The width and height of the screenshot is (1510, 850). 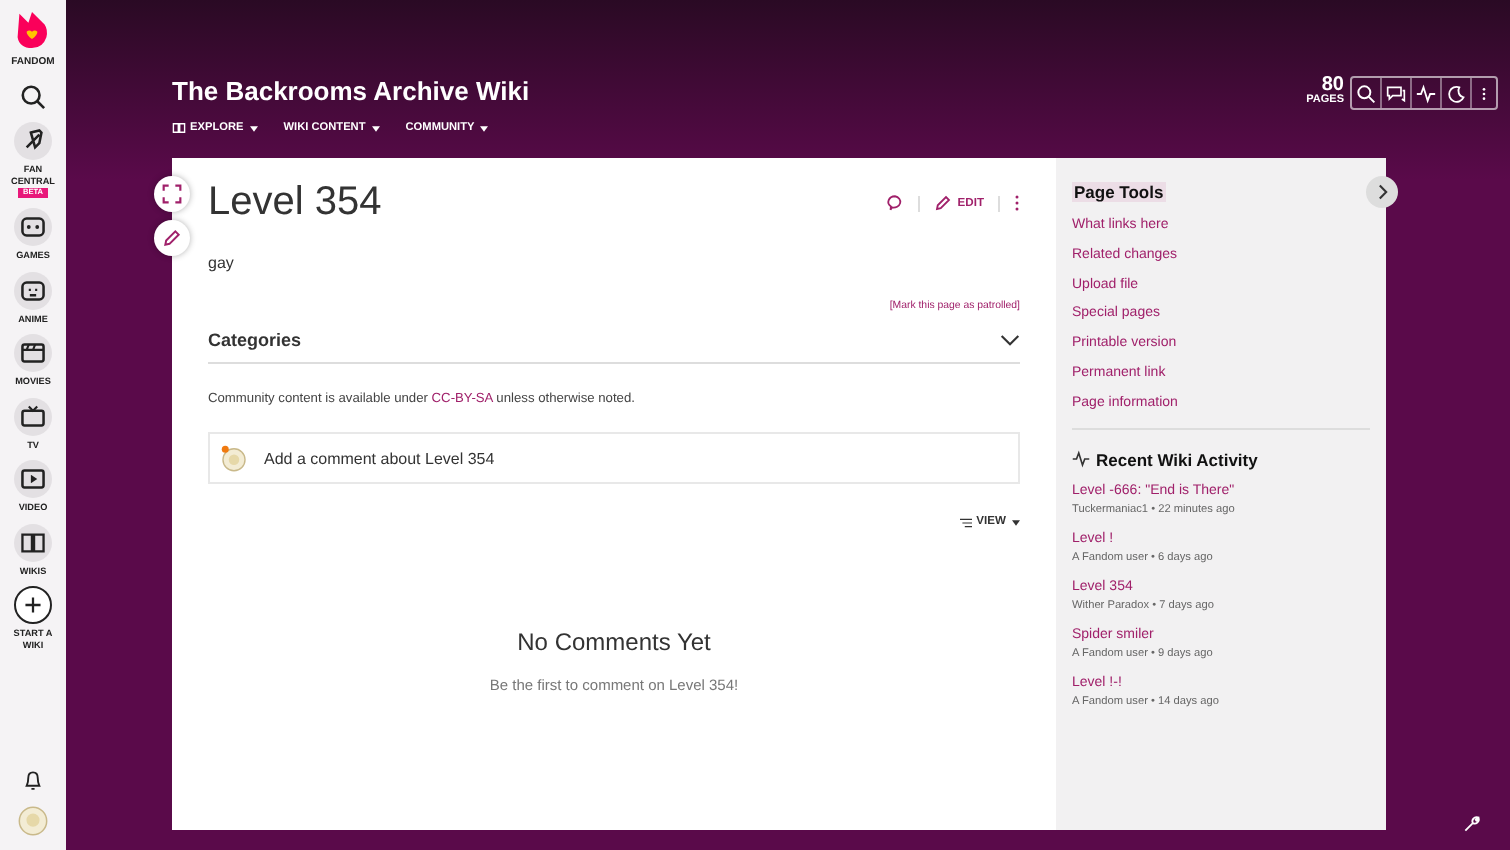 I want to click on recent-activity-heading: Recent Wiki Activity, so click(x=1177, y=459).